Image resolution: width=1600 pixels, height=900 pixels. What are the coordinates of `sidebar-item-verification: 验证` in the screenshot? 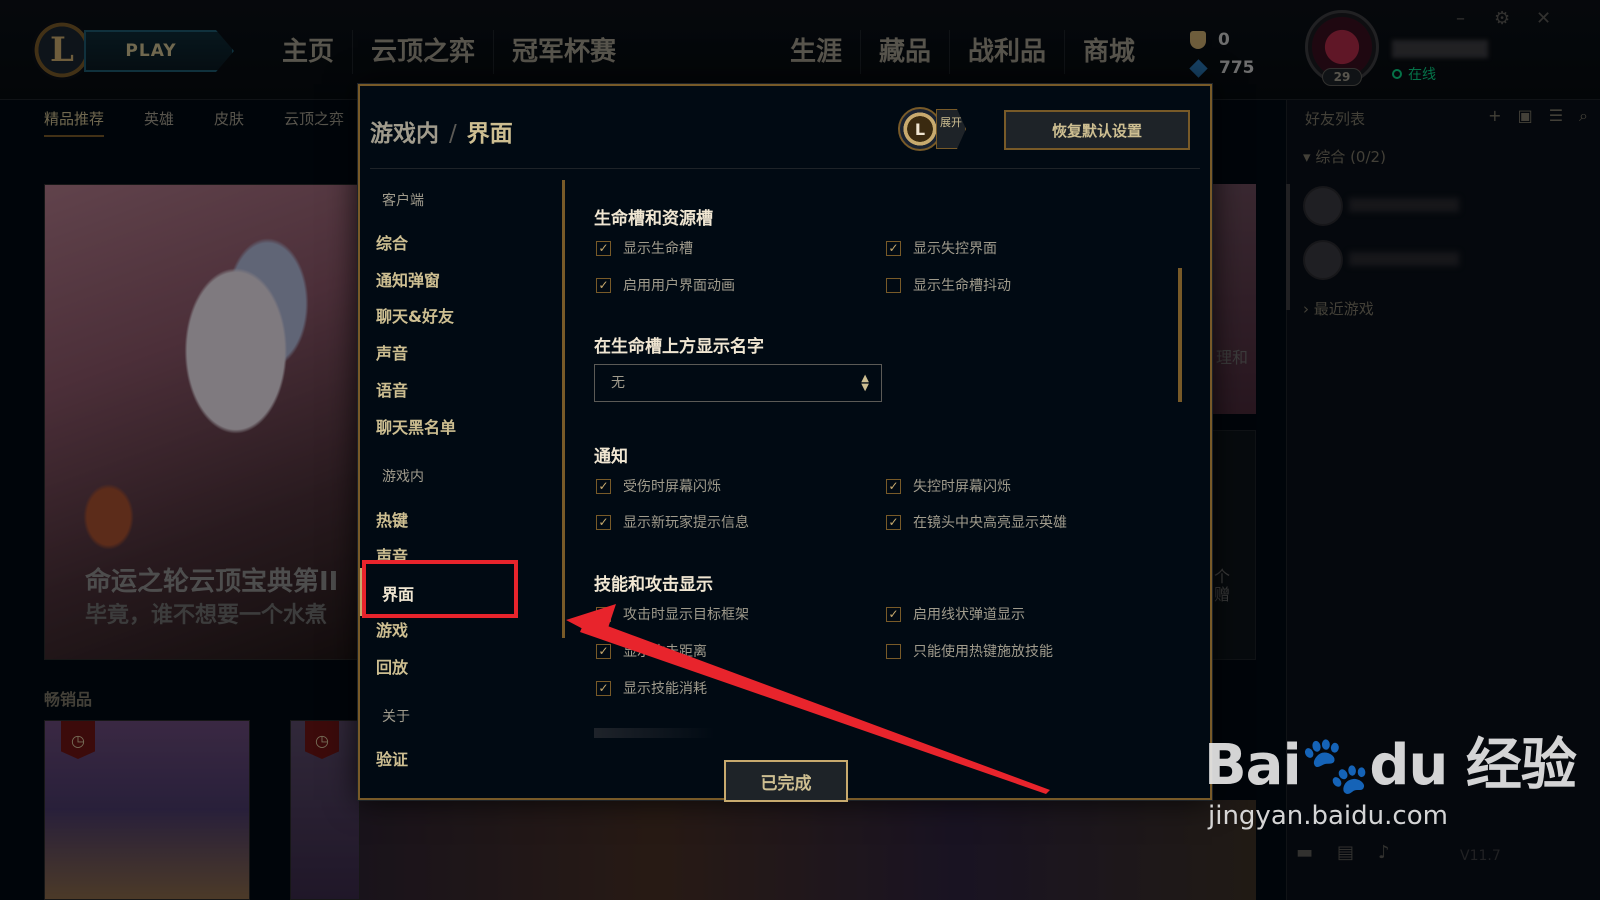 It's located at (392, 758).